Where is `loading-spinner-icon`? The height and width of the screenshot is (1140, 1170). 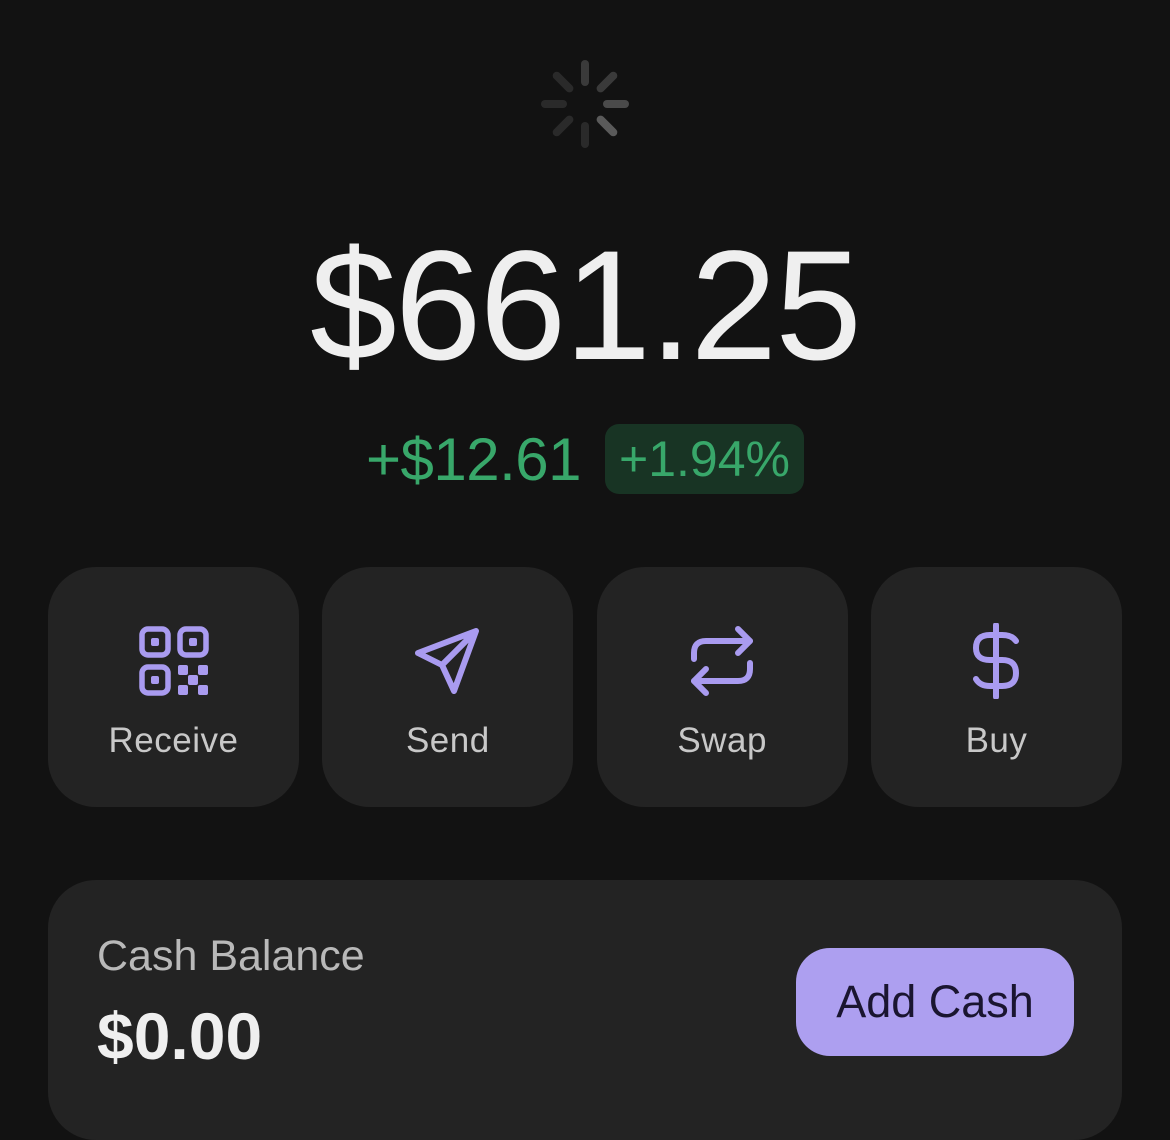
loading-spinner-icon is located at coordinates (585, 104).